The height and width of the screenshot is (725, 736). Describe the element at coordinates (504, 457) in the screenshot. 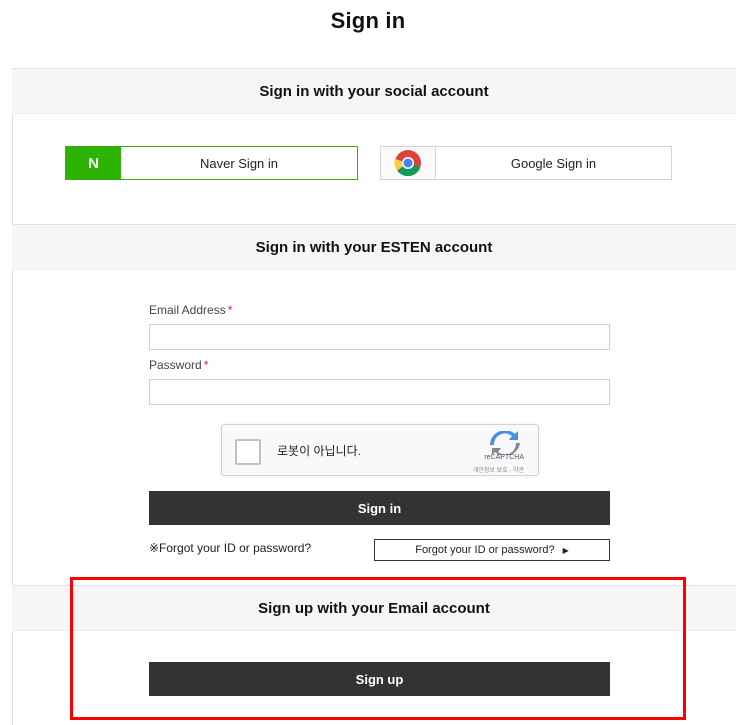

I see `recaptcha-brand: reCAPTCHA` at that location.